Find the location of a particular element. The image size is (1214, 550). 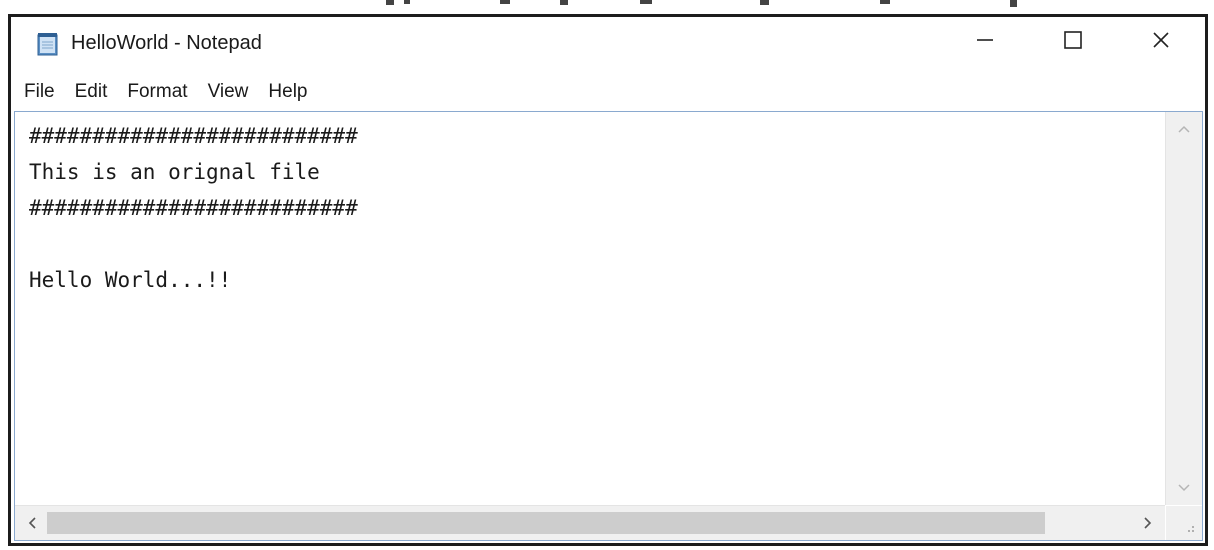

cropped-caption-strip is located at coordinates (607, 7).